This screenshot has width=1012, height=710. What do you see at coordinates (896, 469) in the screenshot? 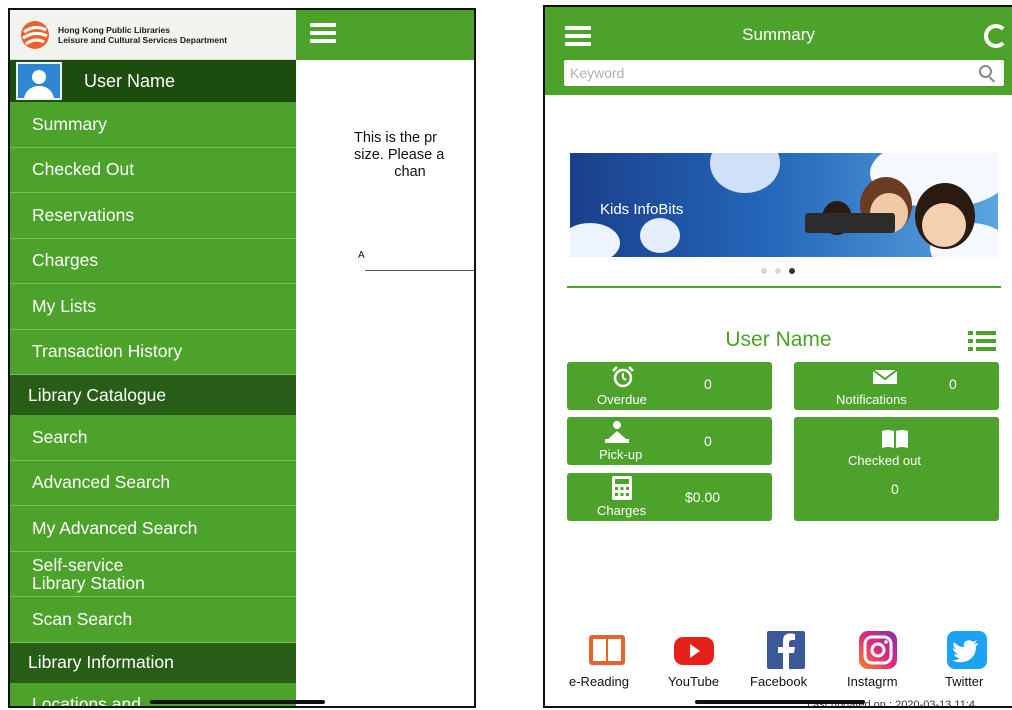
I see `checked-out-tile: Checked out 0` at bounding box center [896, 469].